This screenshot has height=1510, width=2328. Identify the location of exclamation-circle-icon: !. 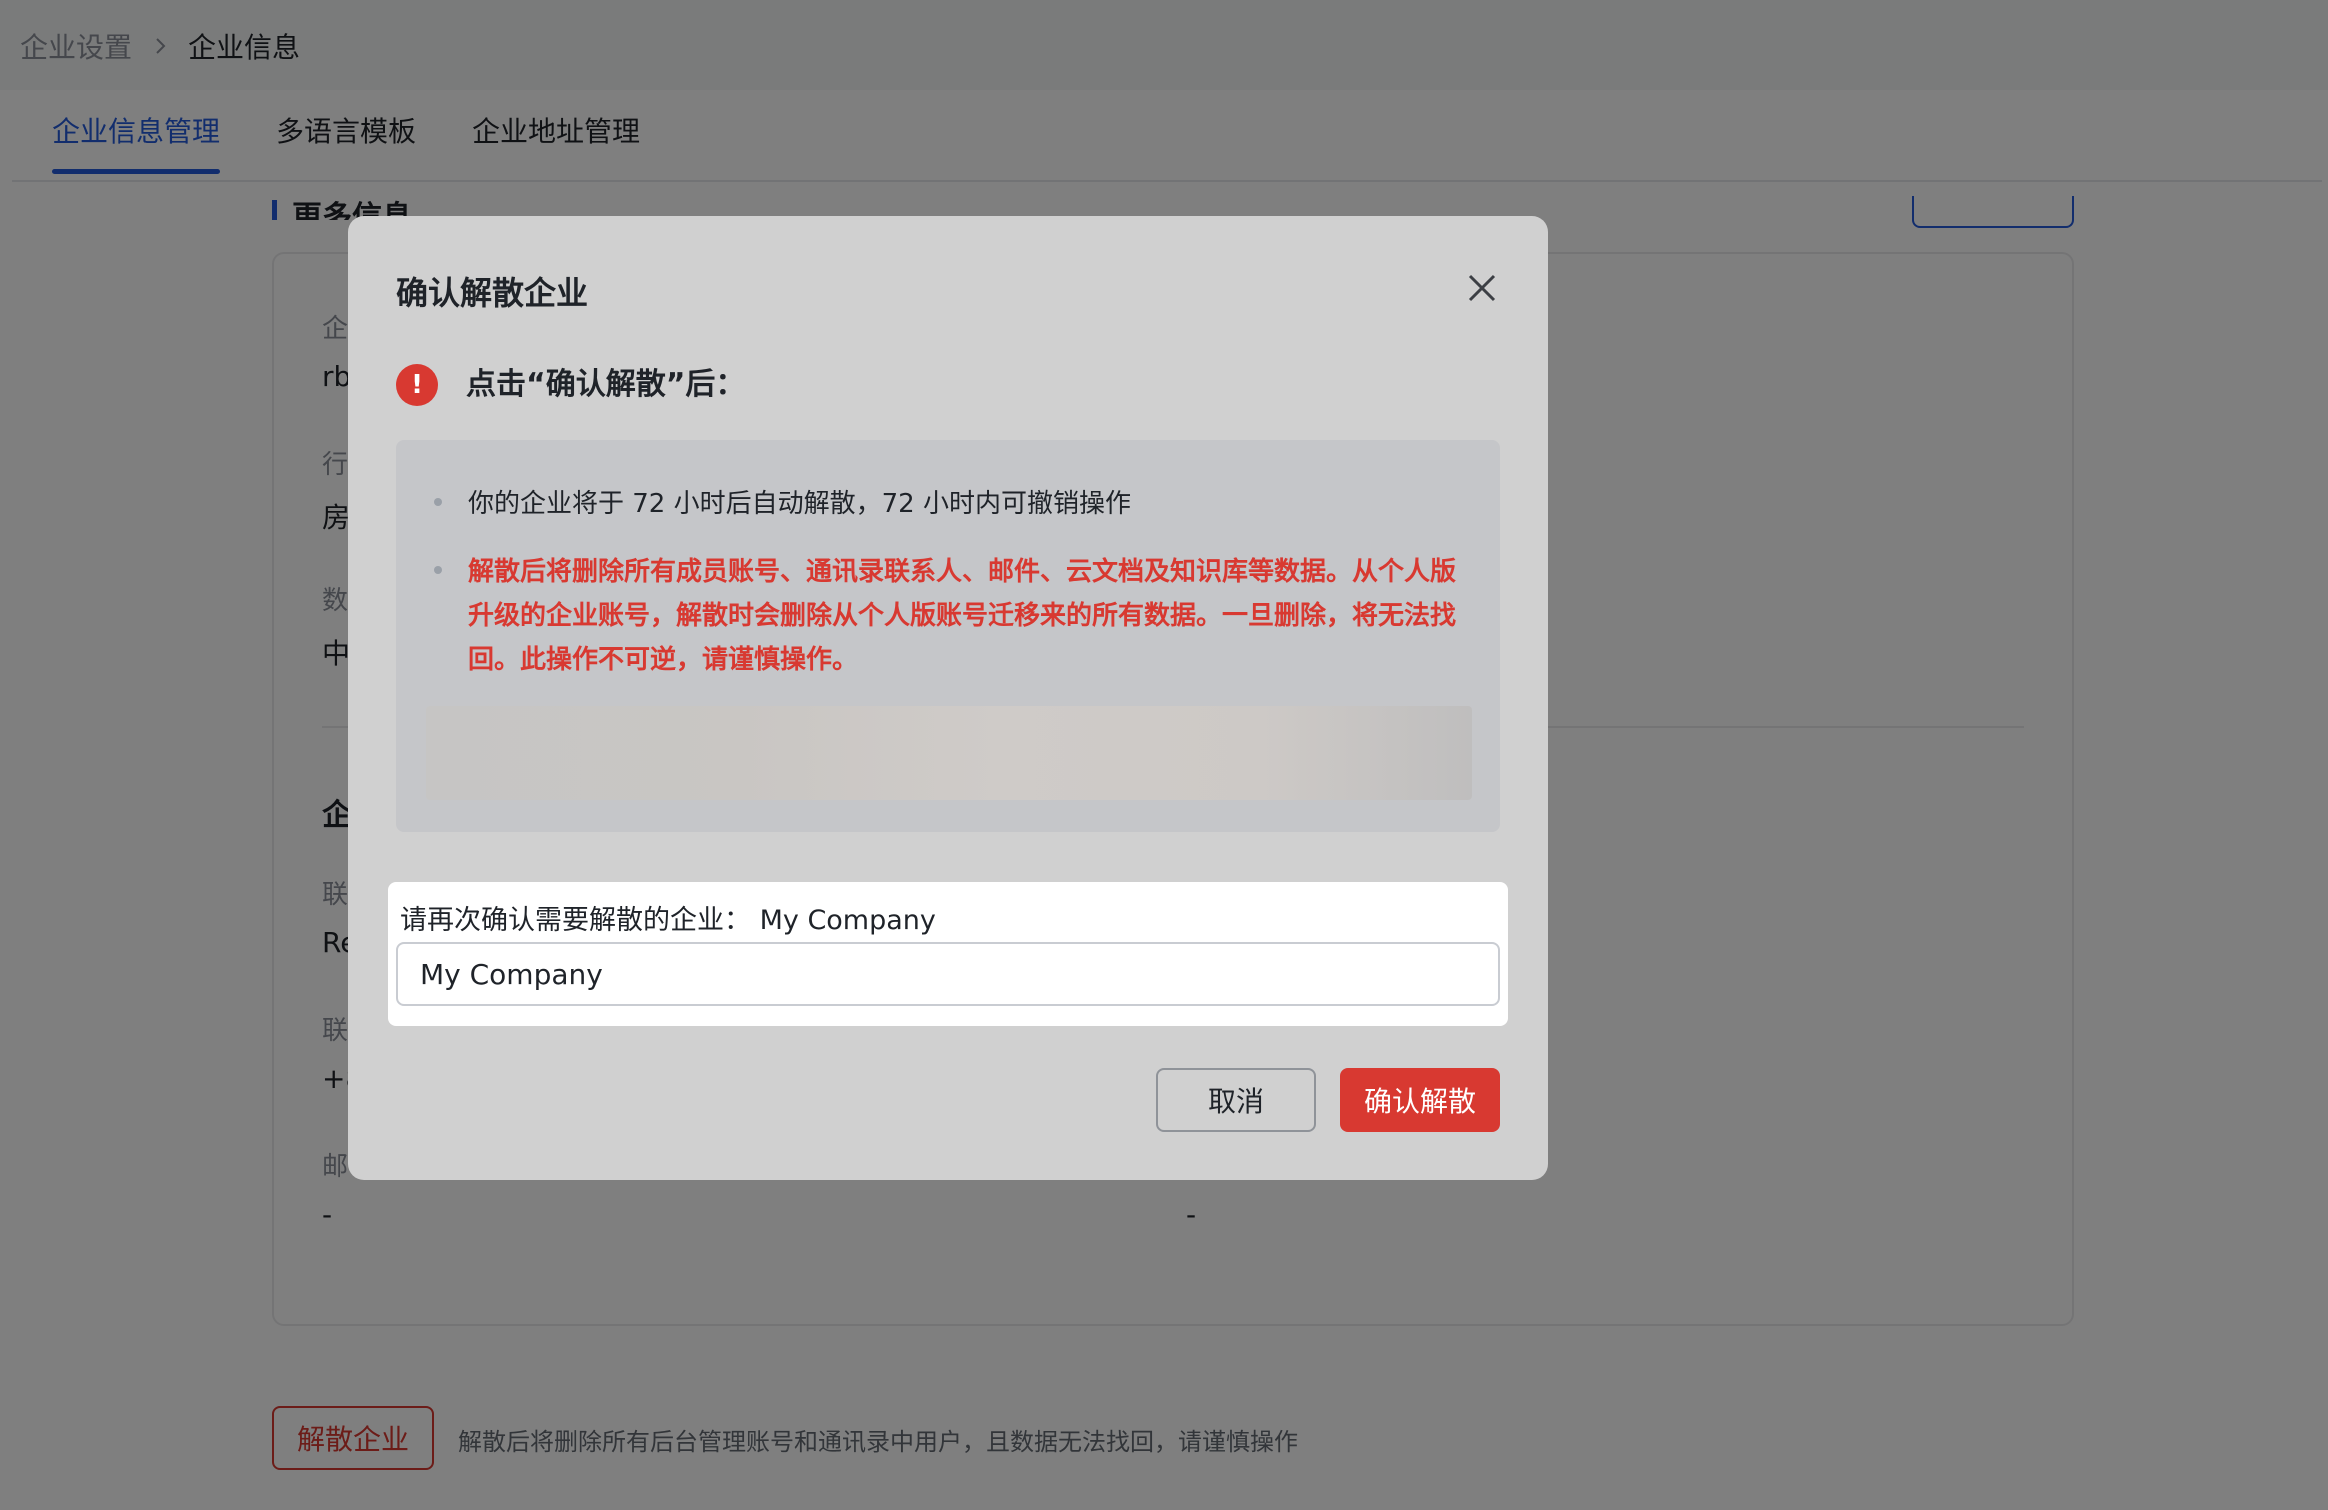
(417, 385).